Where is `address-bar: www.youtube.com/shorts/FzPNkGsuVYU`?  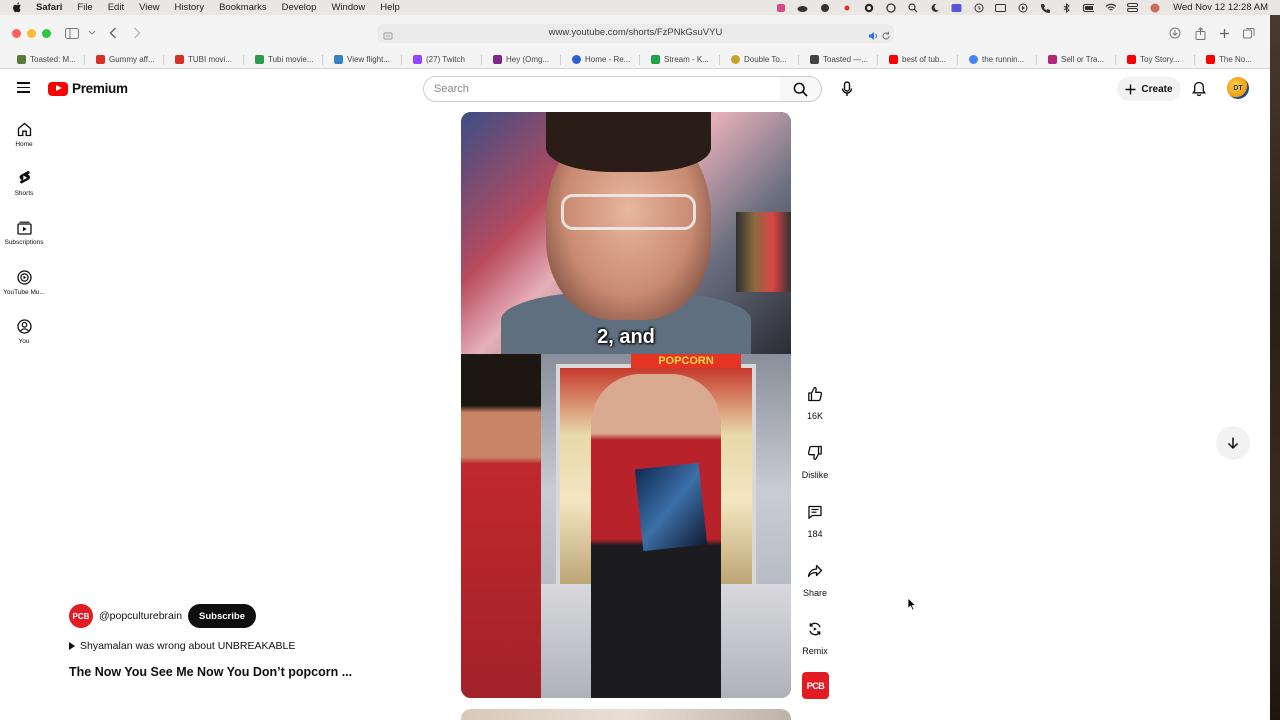 address-bar: www.youtube.com/shorts/FzPNkGsuVYU is located at coordinates (635, 33).